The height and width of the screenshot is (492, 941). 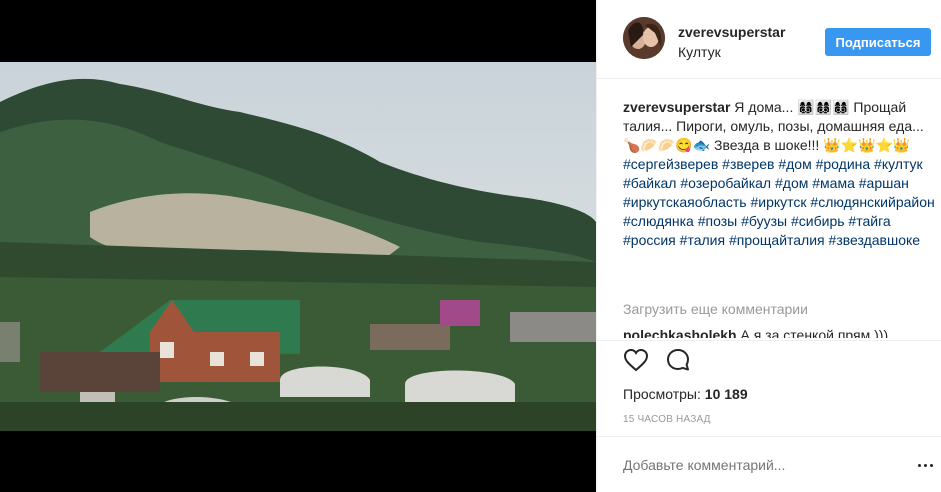 What do you see at coordinates (872, 202) in the screenshot?
I see `hashtag-link: #слюдянскийрайон` at bounding box center [872, 202].